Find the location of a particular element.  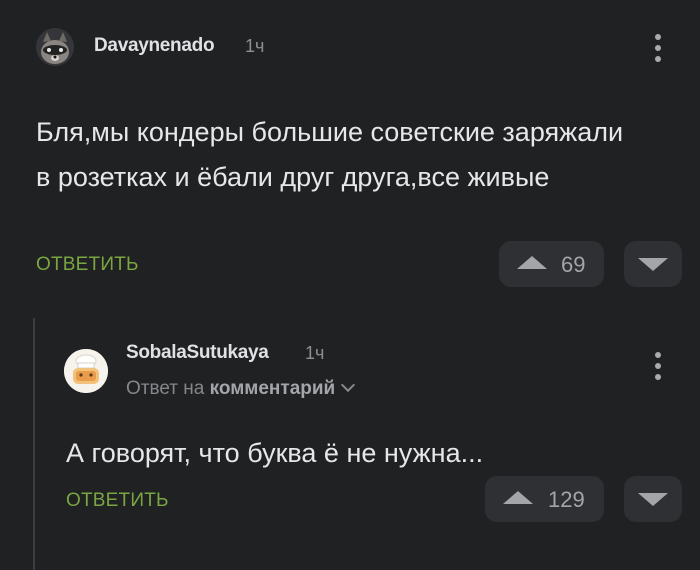

thread-line is located at coordinates (34, 444).